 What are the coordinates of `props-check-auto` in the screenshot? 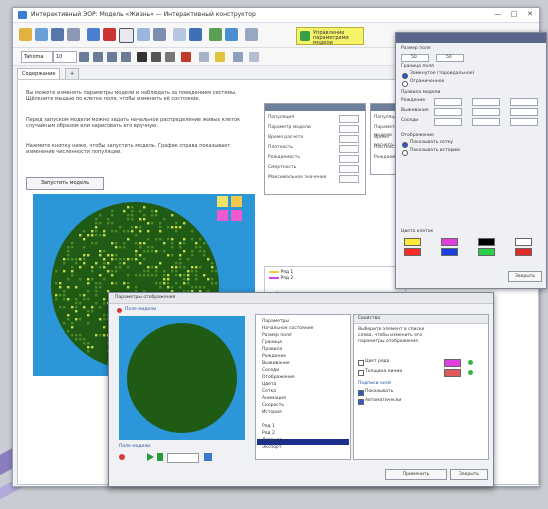 It's located at (361, 402).